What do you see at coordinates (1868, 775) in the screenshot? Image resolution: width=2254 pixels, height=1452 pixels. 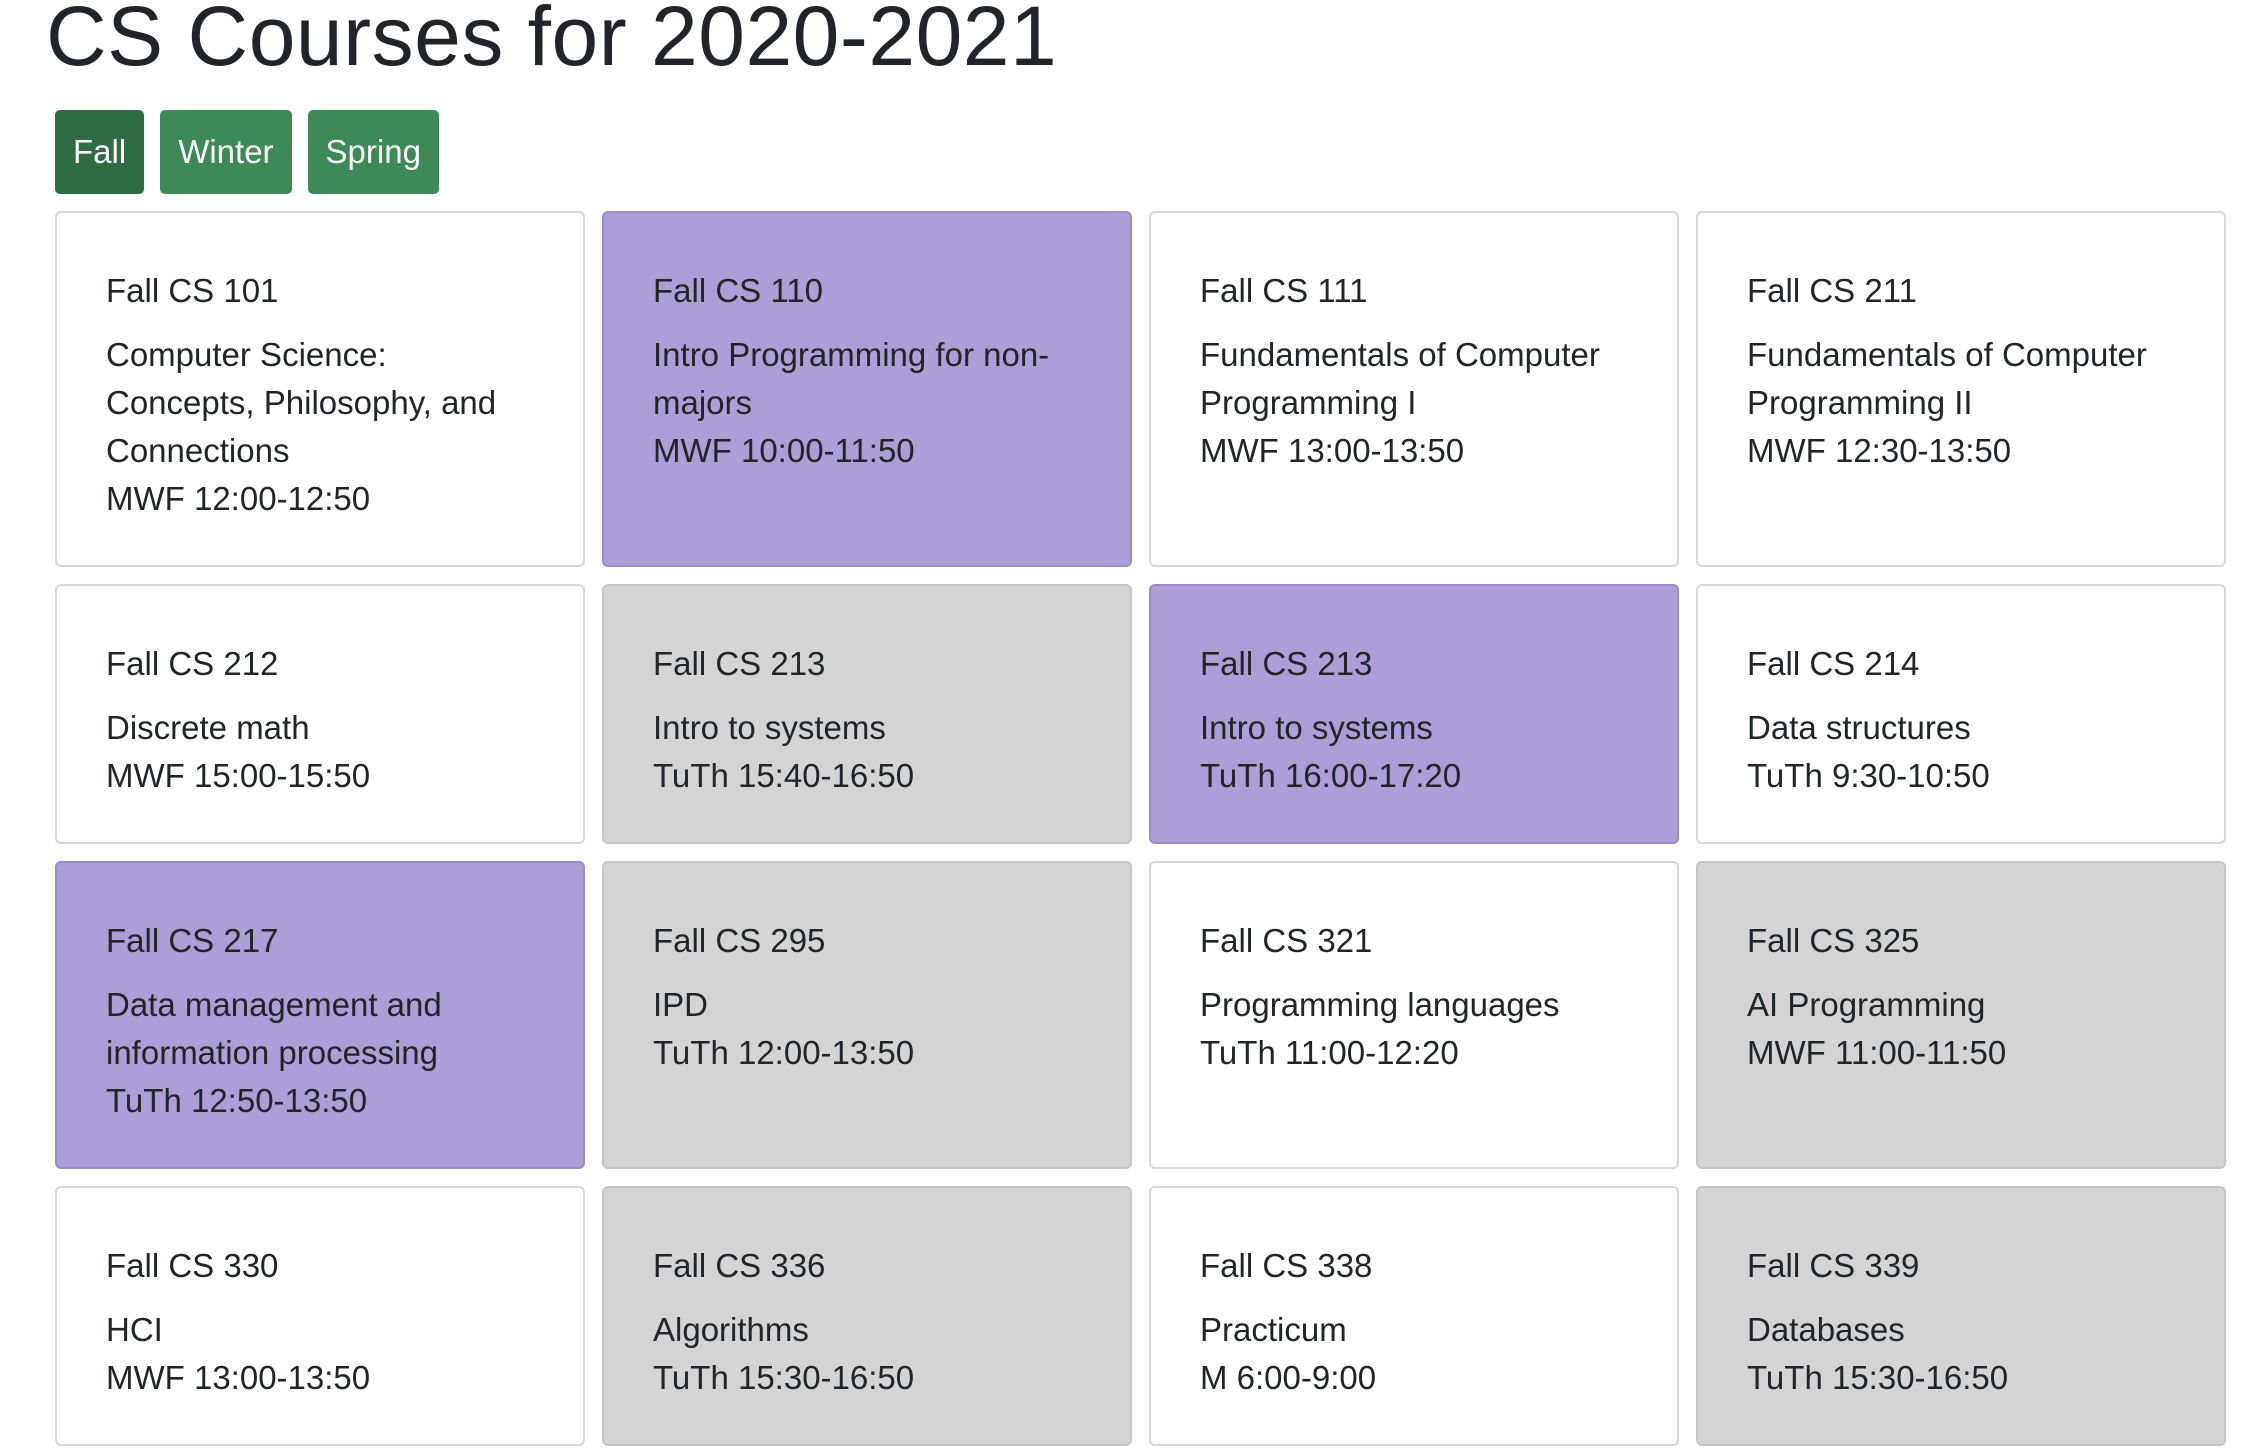 I see `course-time: TuTh 9:30-10:50` at bounding box center [1868, 775].